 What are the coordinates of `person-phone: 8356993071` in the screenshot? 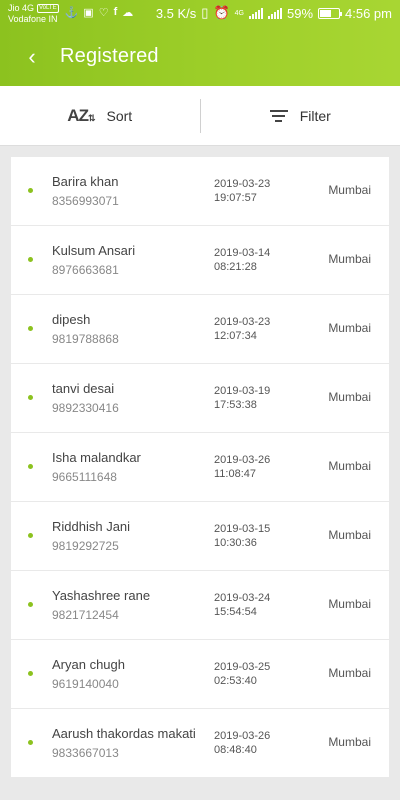 It's located at (85, 201).